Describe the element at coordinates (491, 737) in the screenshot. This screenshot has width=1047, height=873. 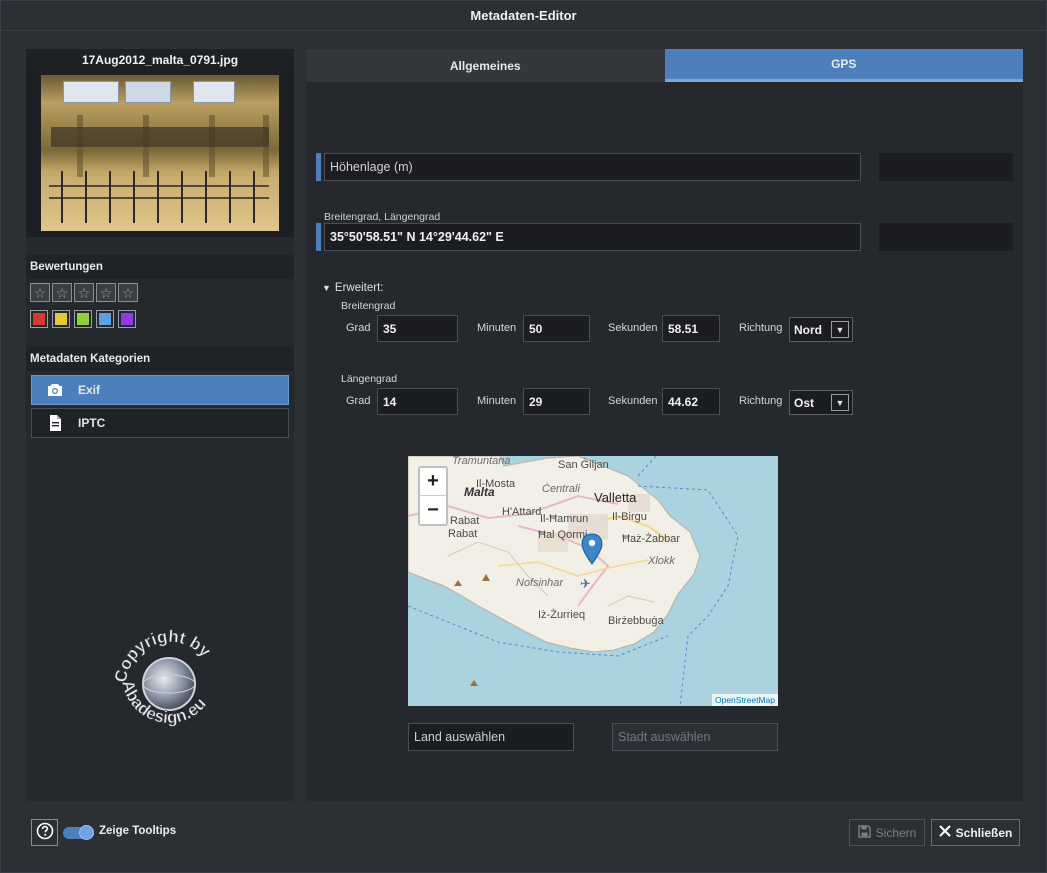
I see `country-select: Land auswählen` at that location.